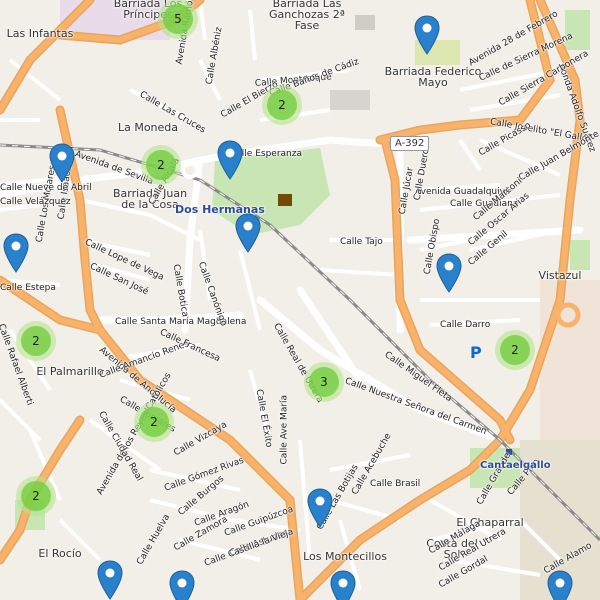 The width and height of the screenshot is (600, 600). Describe the element at coordinates (361, 242) in the screenshot. I see `street-label: Calle Tajo` at that location.